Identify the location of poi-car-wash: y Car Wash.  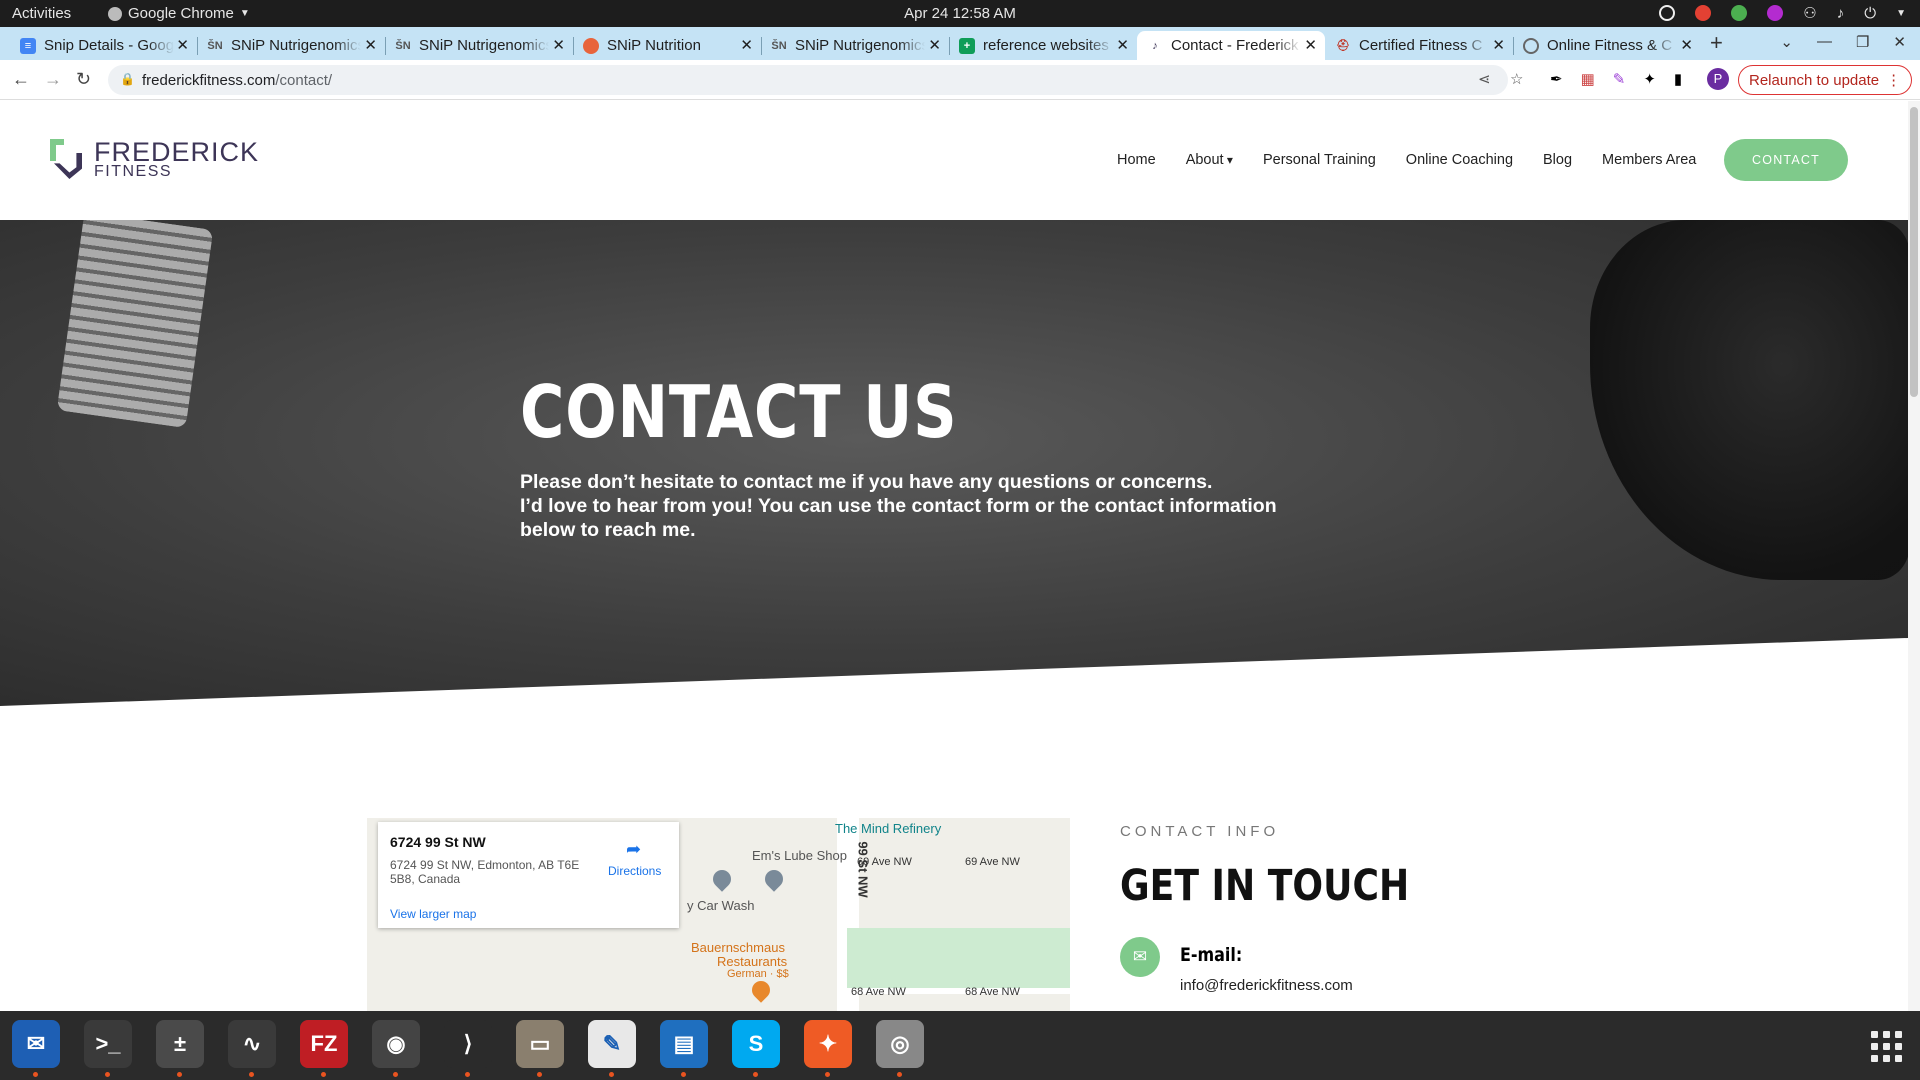
(720, 905).